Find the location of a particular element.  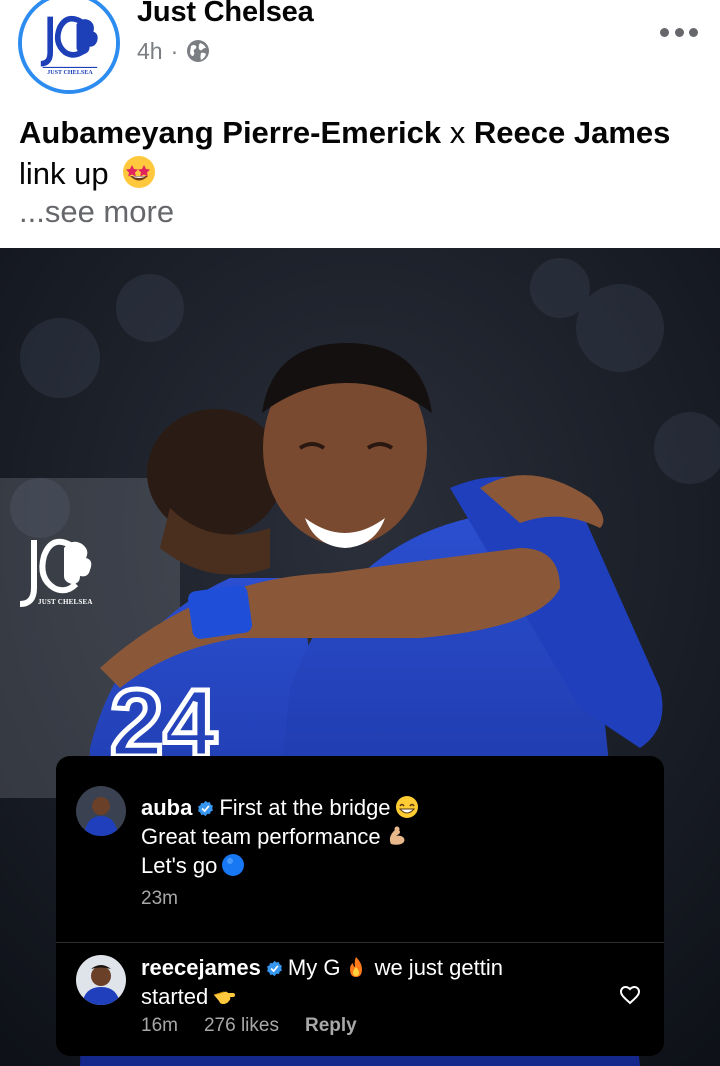

post-time: 4h is located at coordinates (150, 51).